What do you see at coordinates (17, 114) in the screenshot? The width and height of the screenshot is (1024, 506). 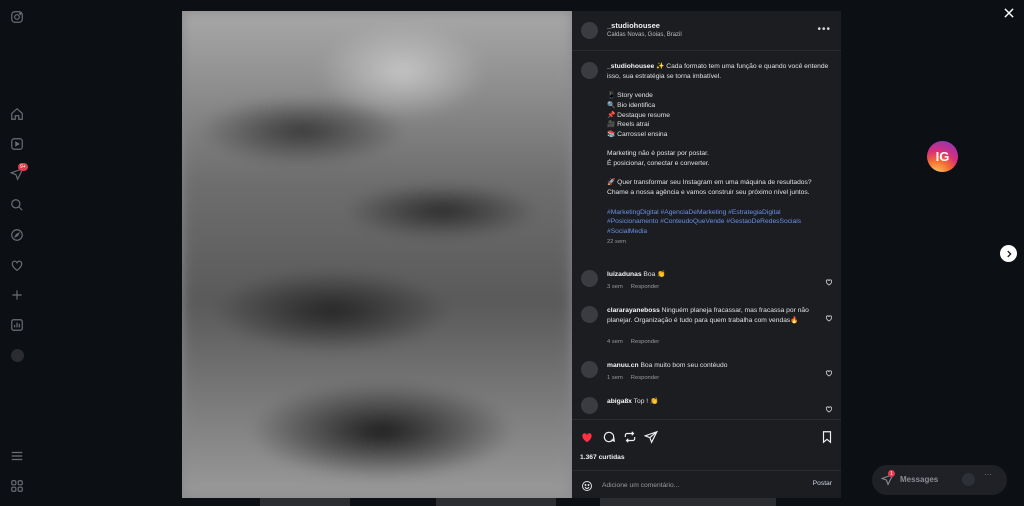 I see `home-icon` at bounding box center [17, 114].